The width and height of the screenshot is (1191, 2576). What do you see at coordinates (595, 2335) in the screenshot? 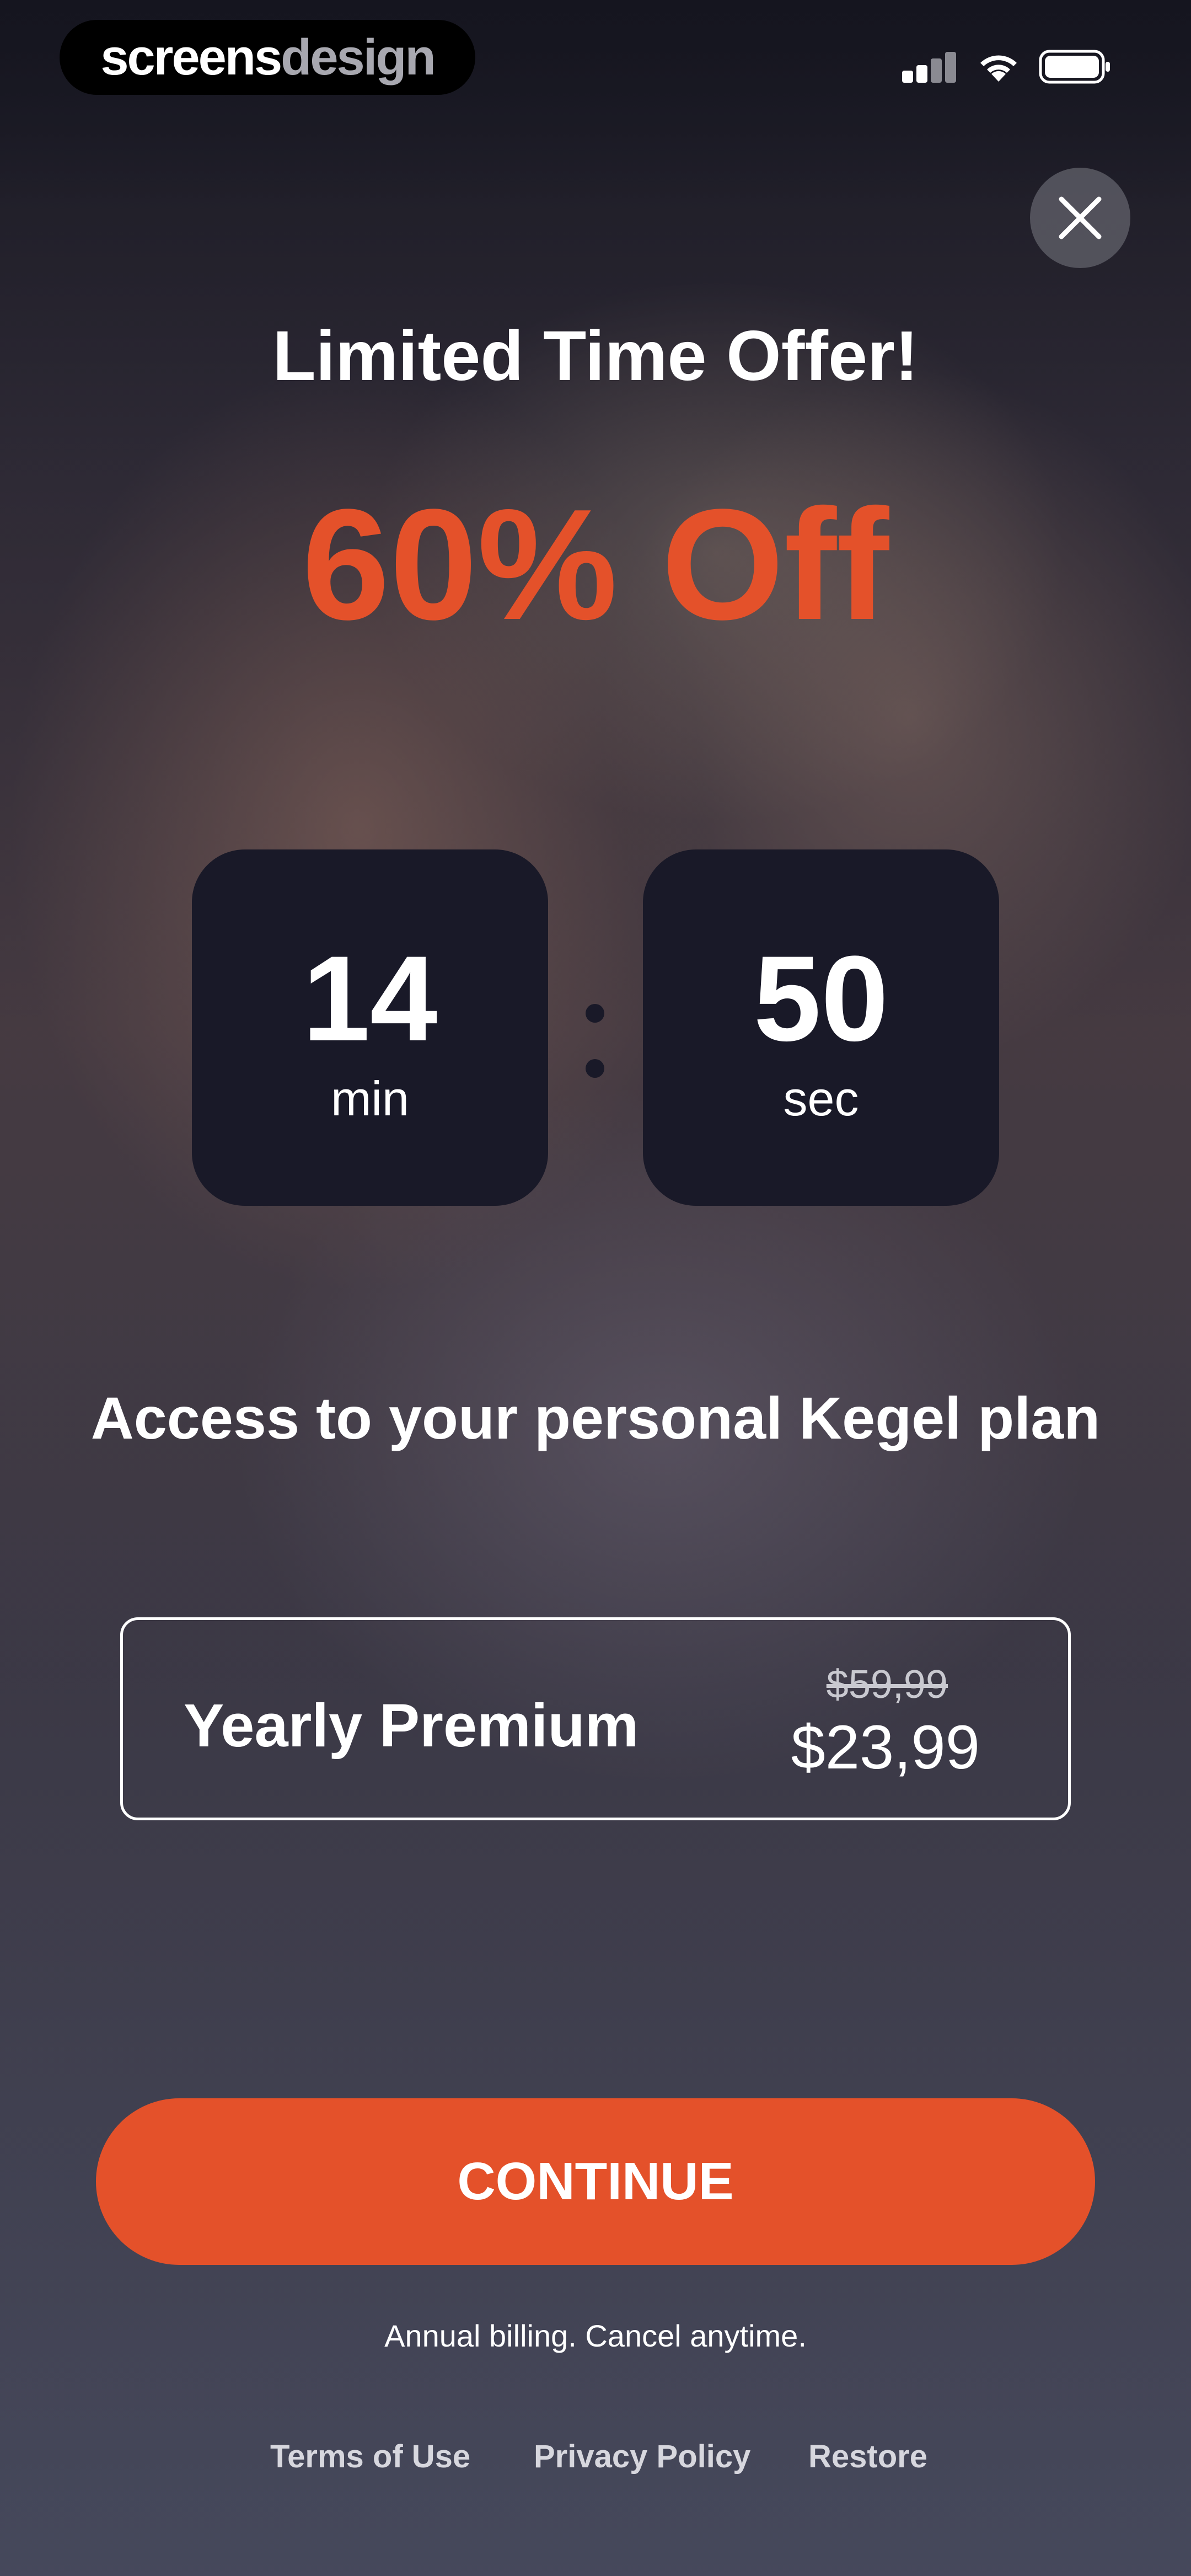
I see `billing-note: Annual billing. Cancel anytime.` at bounding box center [595, 2335].